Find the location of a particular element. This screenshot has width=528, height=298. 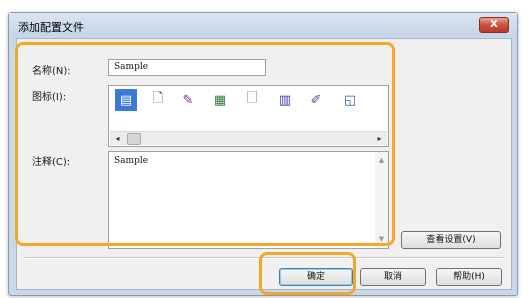

scroll-thumb is located at coordinates (134, 139).